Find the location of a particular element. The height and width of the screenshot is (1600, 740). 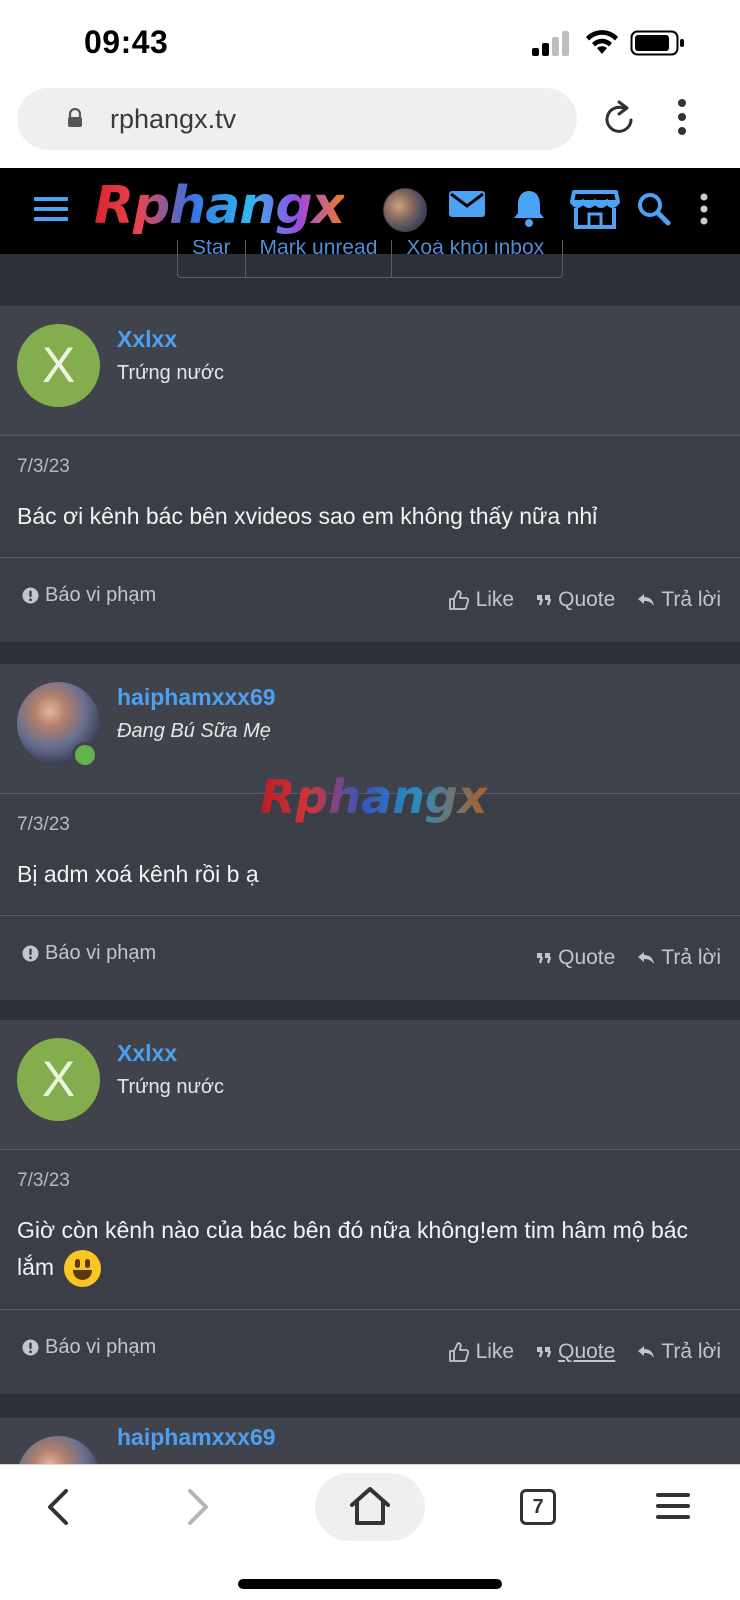

lock-icon is located at coordinates (75, 117).